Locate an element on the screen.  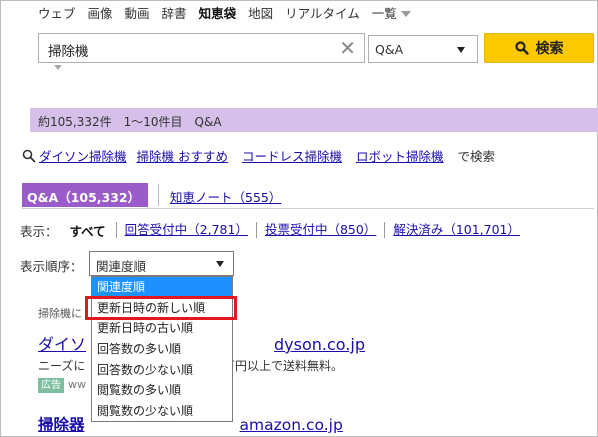
category-select: Q&A is located at coordinates (423, 49).